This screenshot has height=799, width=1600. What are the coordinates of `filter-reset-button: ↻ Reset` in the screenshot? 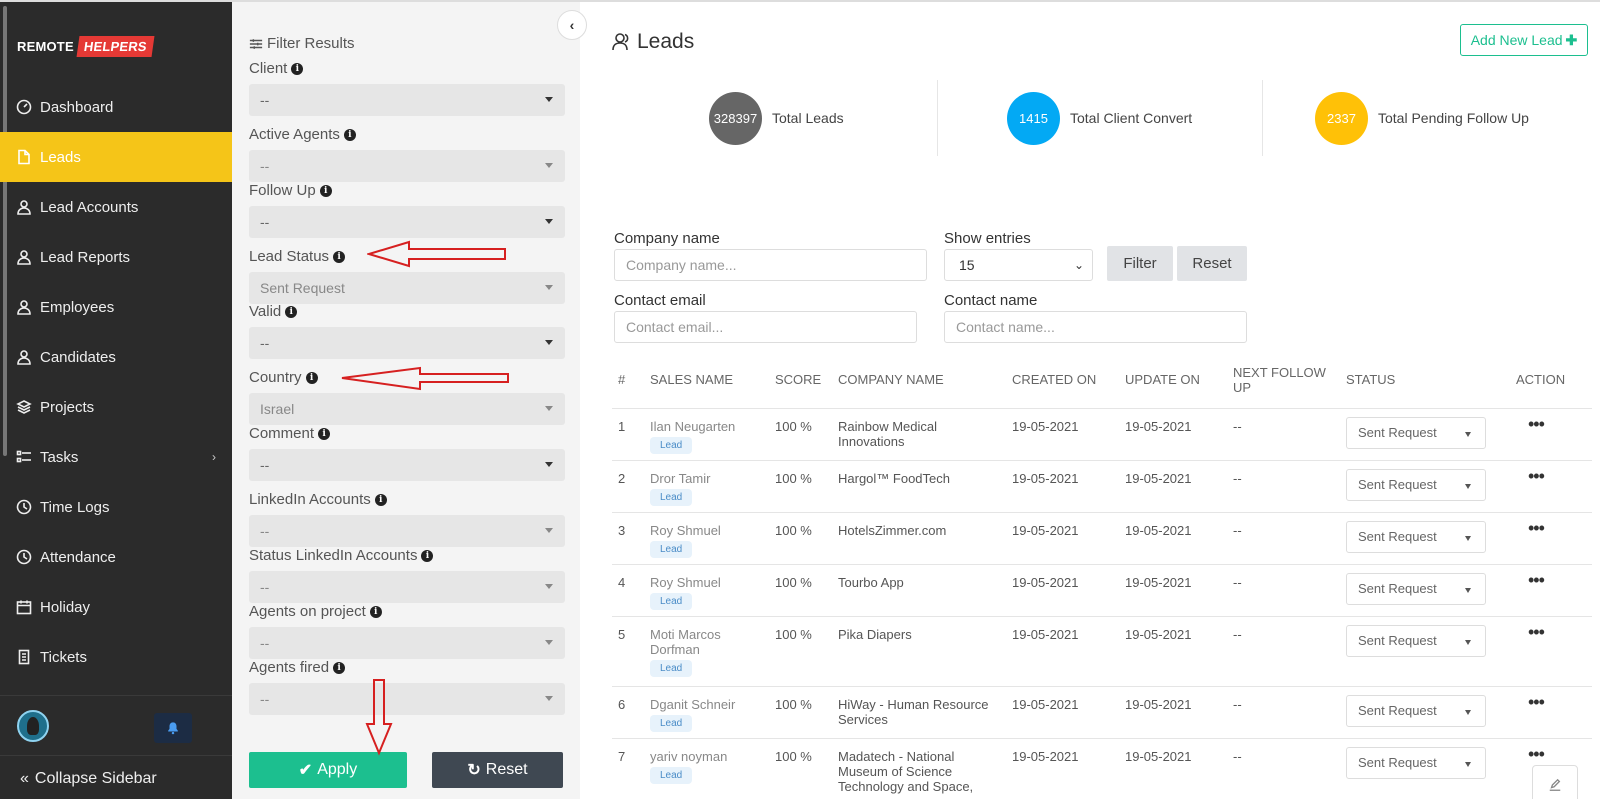 It's located at (497, 770).